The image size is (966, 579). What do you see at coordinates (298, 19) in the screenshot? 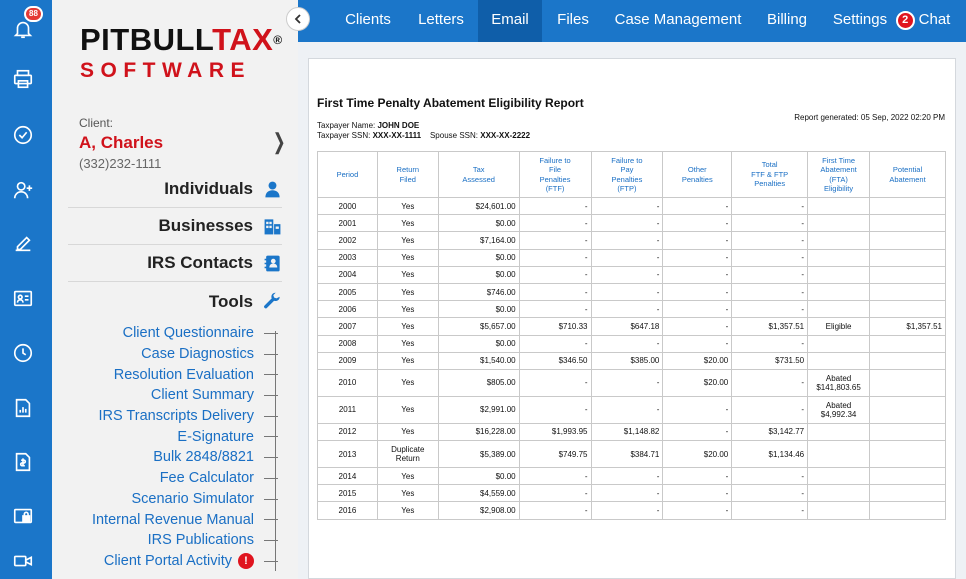
I see `collapse-sidebar-button` at bounding box center [298, 19].